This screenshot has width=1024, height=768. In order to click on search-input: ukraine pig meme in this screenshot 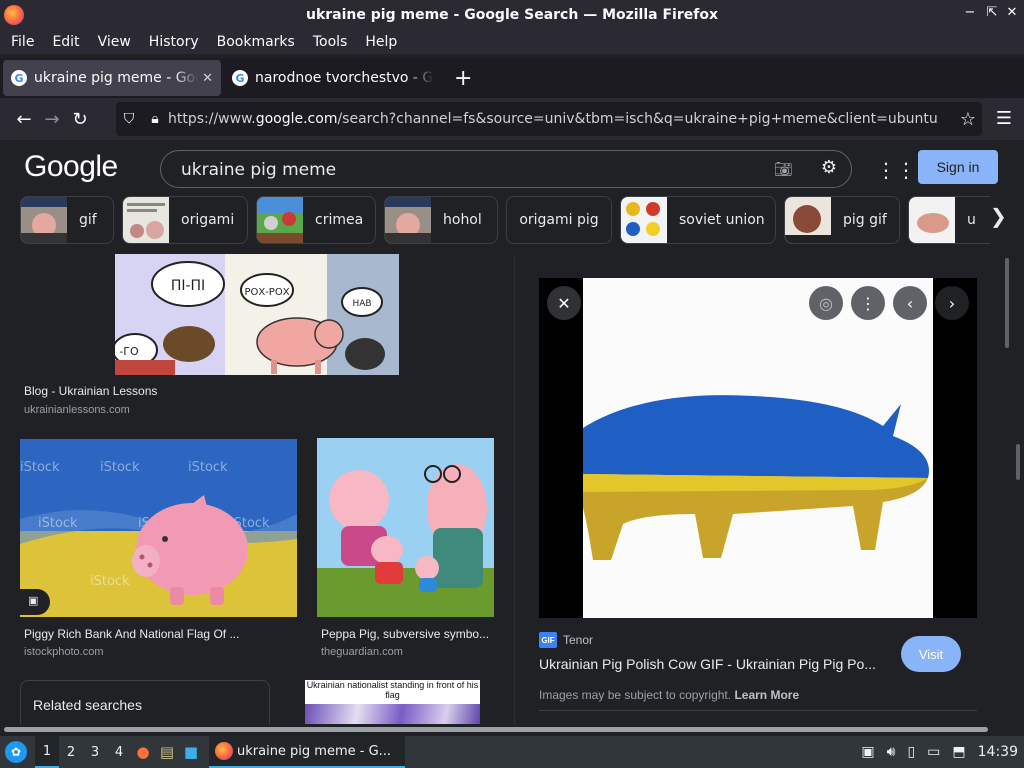, I will do `click(258, 170)`.